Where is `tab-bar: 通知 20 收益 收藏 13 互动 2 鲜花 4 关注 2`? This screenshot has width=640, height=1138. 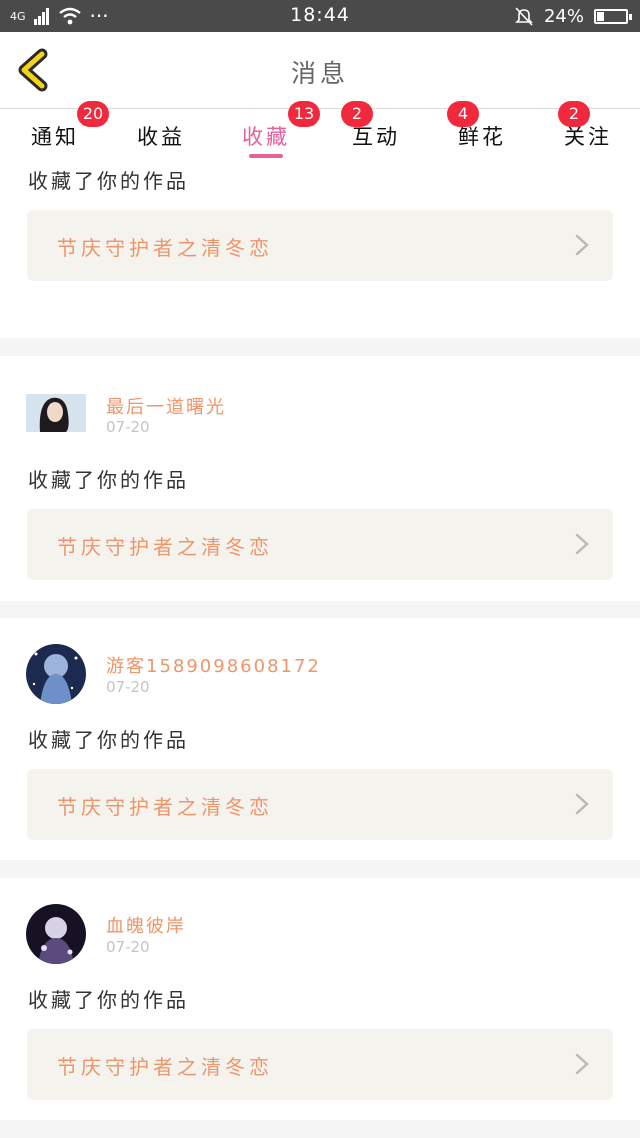 tab-bar: 通知 20 收益 收藏 13 互动 2 鲜花 4 关注 2 is located at coordinates (320, 130).